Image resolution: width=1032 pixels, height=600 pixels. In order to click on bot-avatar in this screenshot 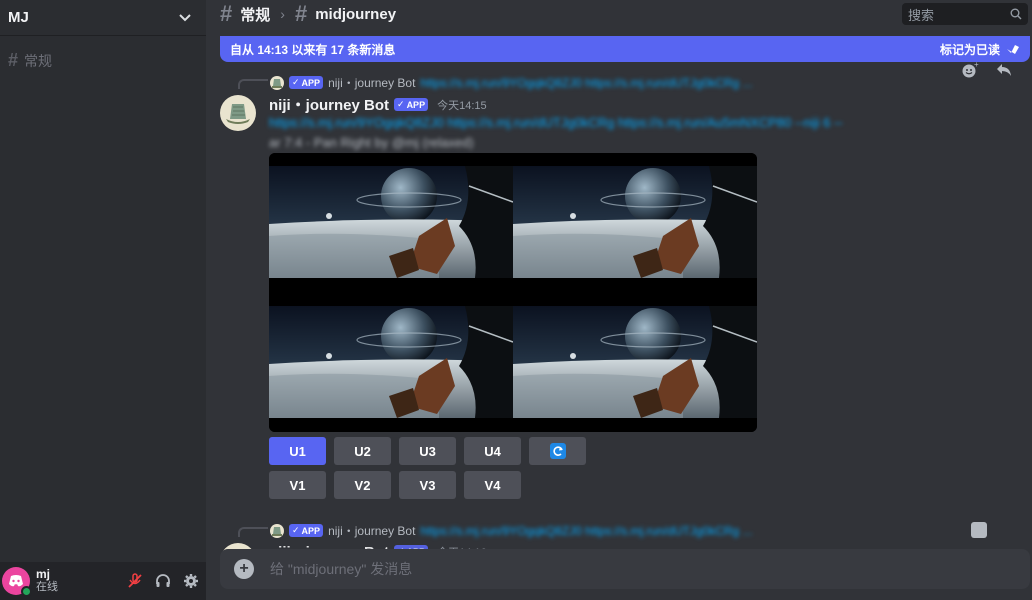, I will do `click(238, 113)`.